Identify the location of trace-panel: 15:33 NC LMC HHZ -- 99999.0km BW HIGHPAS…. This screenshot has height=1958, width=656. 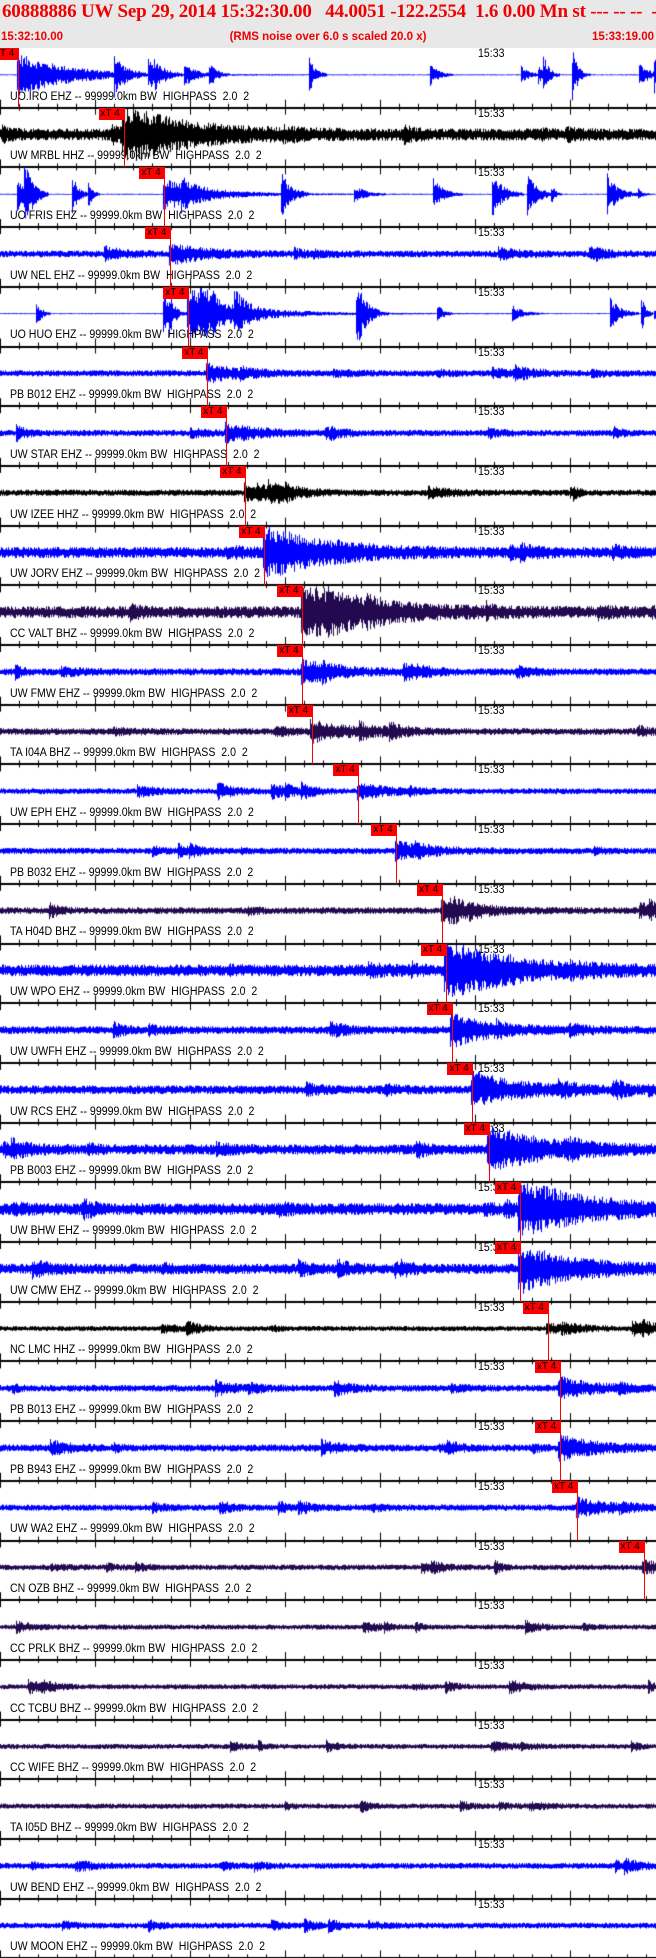
(328, 1331).